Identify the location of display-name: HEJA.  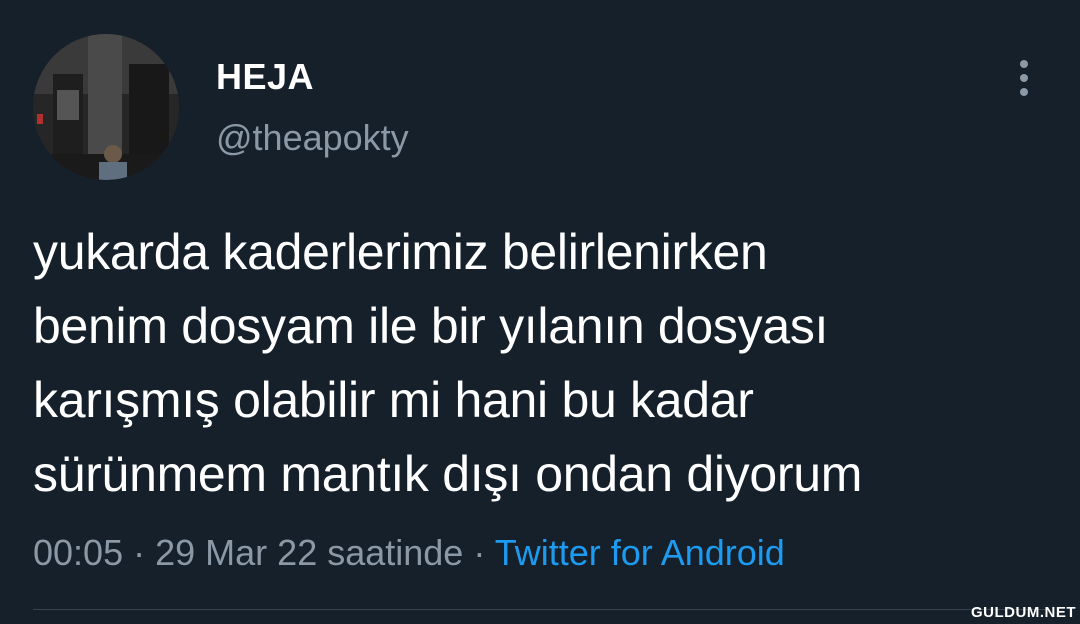
(265, 77).